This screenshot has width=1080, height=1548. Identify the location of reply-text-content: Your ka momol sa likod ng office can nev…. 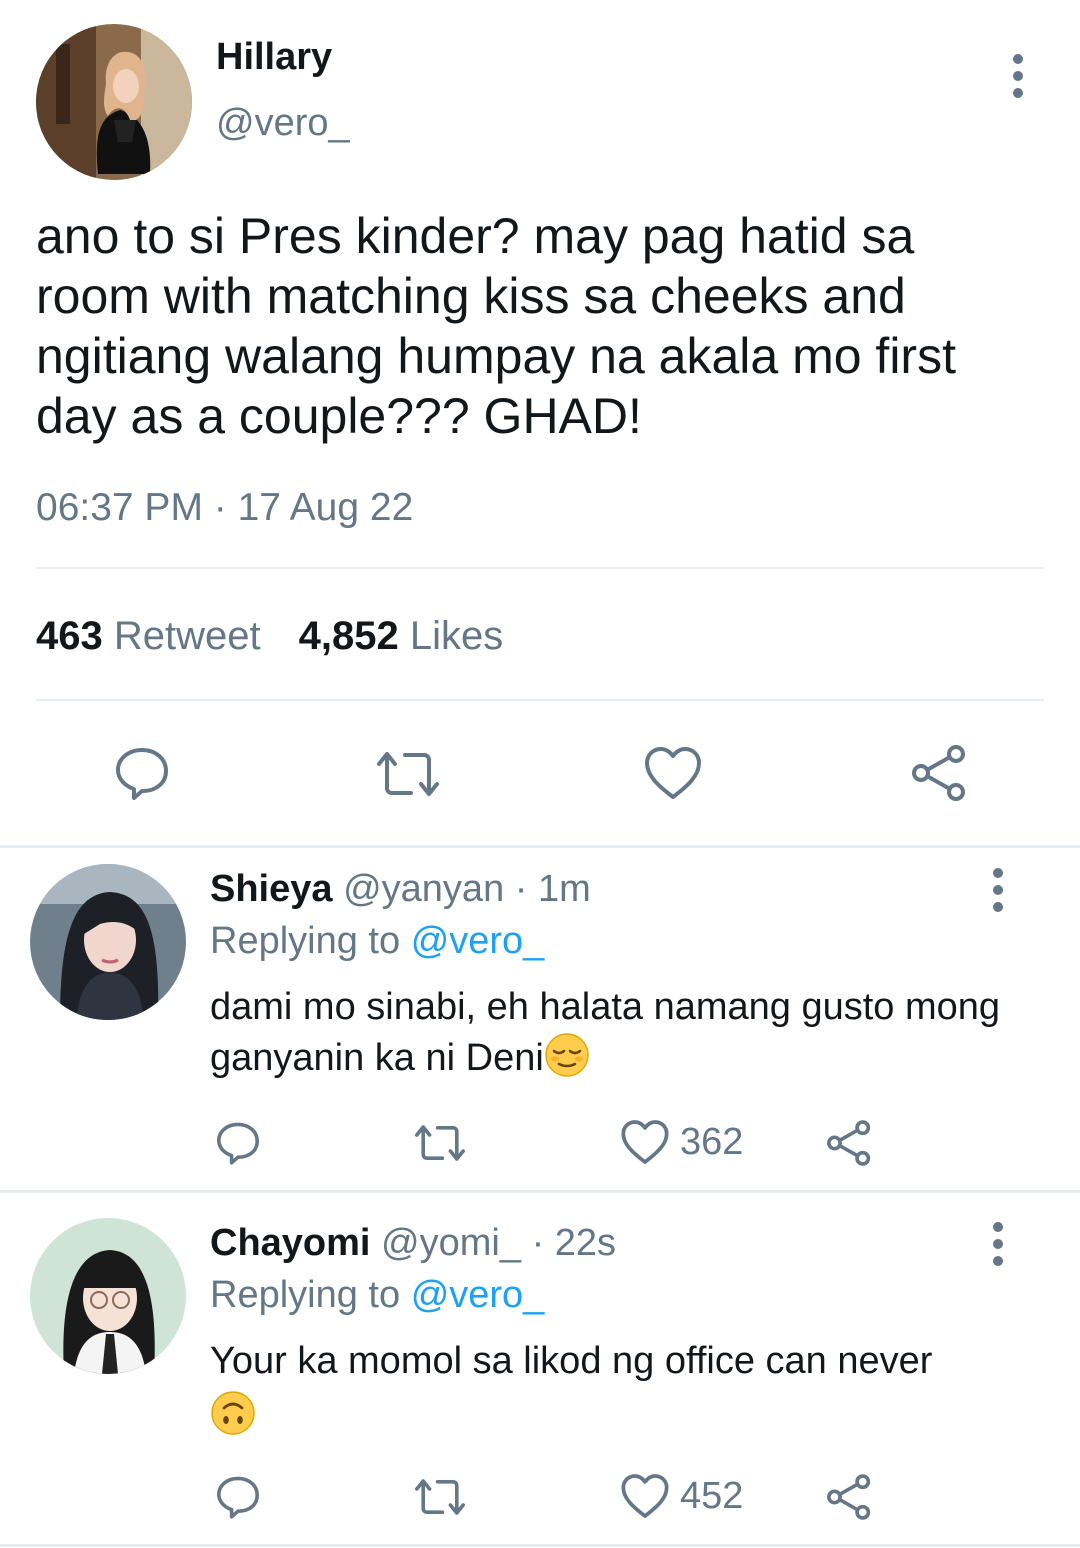
(571, 1361).